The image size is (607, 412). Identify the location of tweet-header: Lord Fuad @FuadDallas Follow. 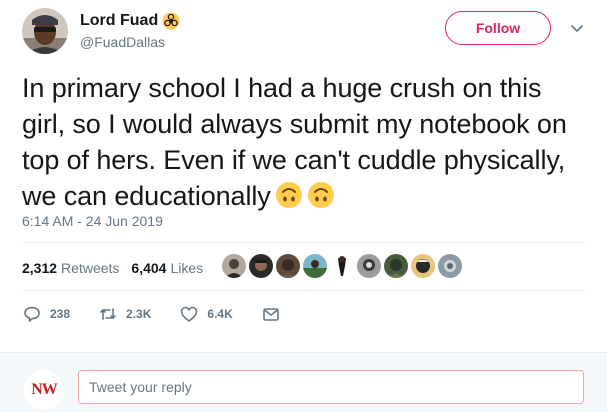
(303, 31).